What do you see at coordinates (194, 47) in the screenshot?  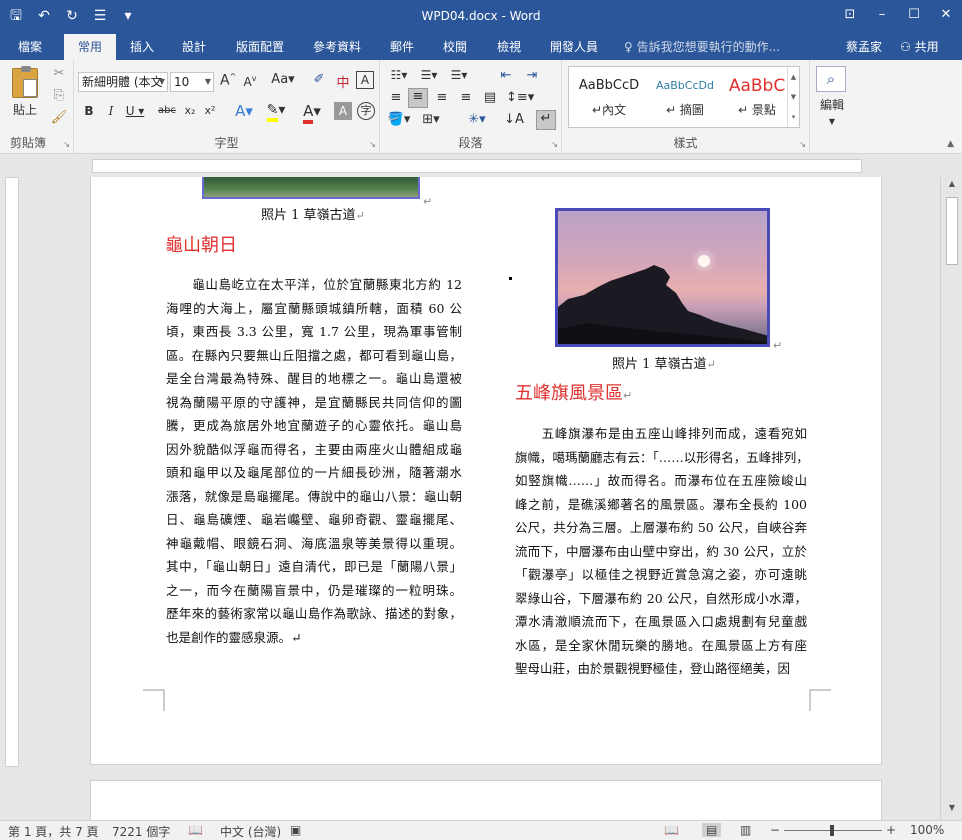 I see `tab-design: 設計` at bounding box center [194, 47].